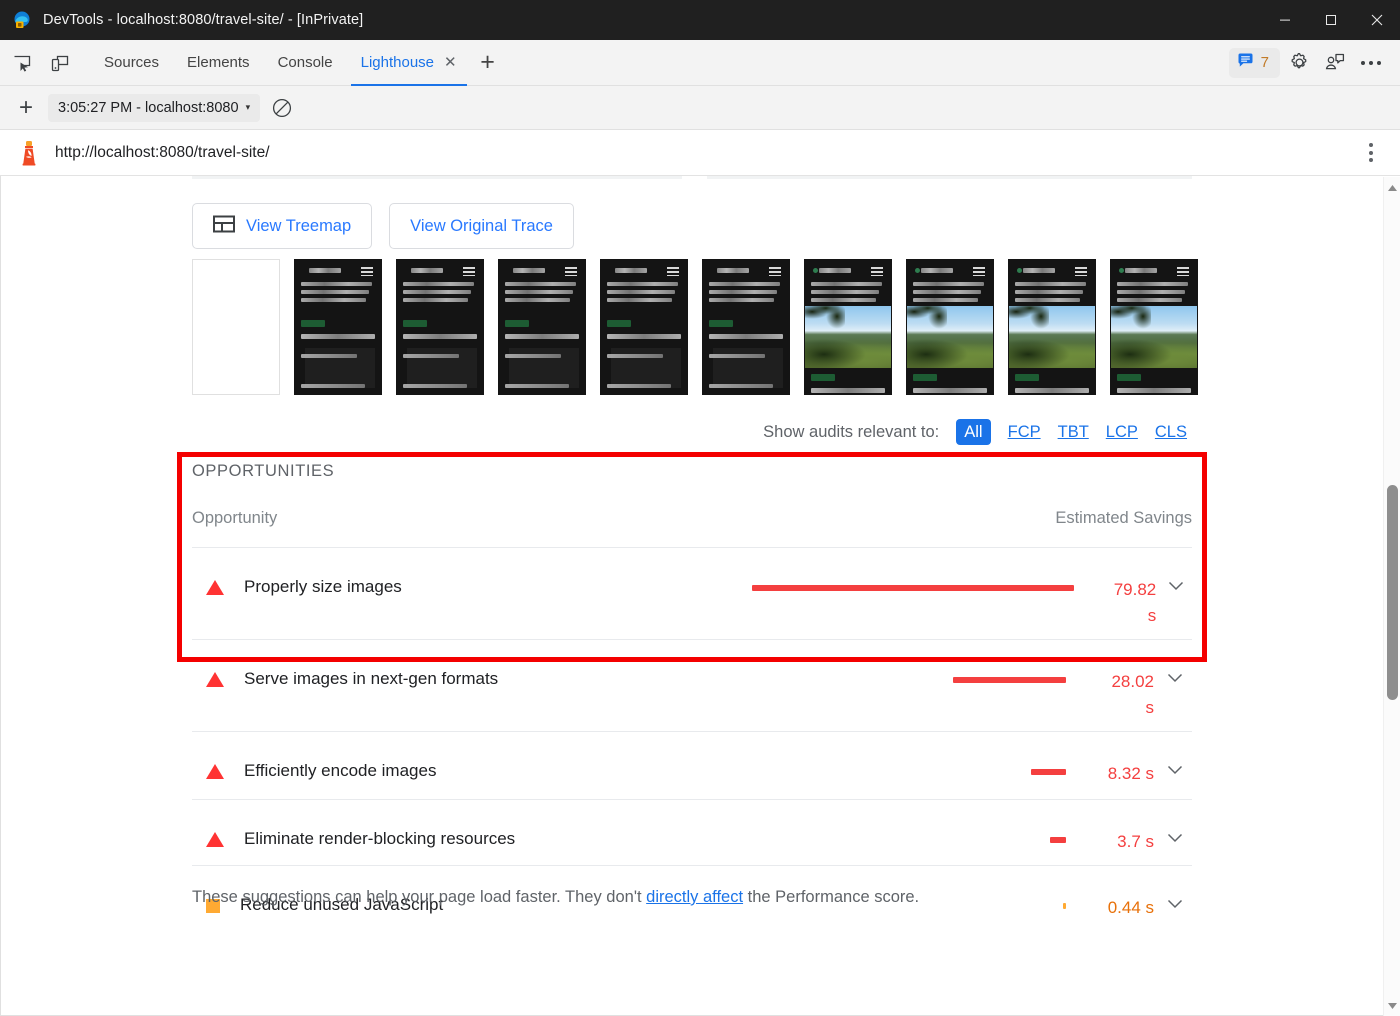 This screenshot has width=1400, height=1016. I want to click on message-count-badge: 7, so click(1254, 62).